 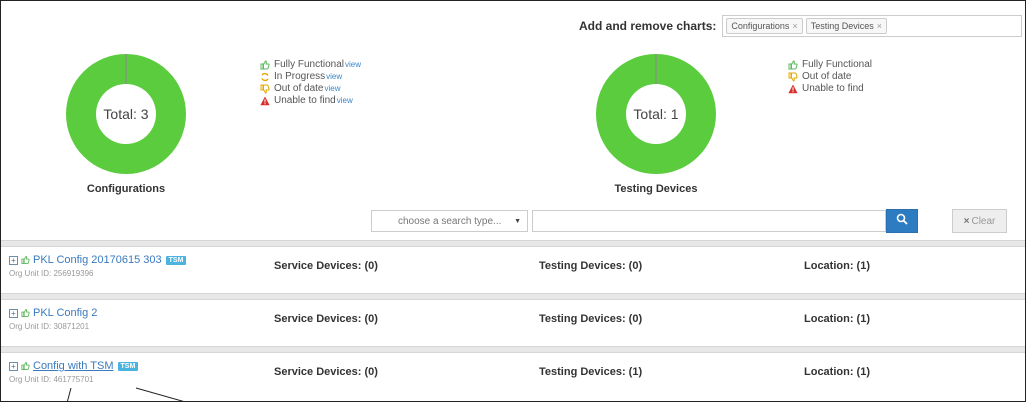 What do you see at coordinates (829, 65) in the screenshot?
I see `legend-item-fully-functional: Fully Functional` at bounding box center [829, 65].